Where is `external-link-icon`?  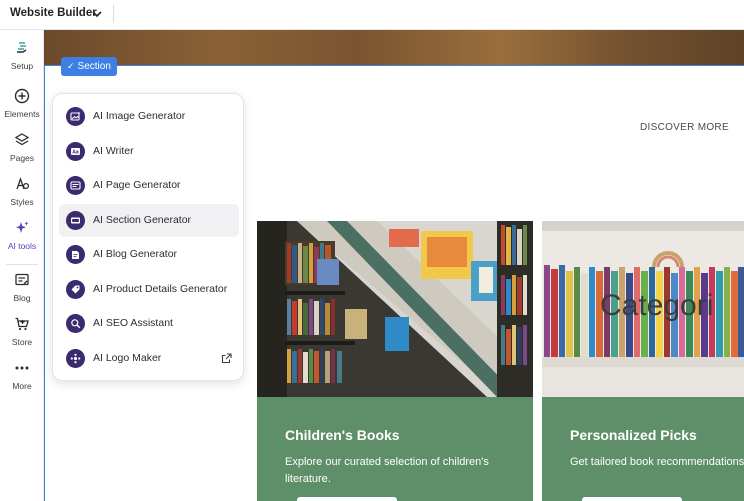 external-link-icon is located at coordinates (226, 358).